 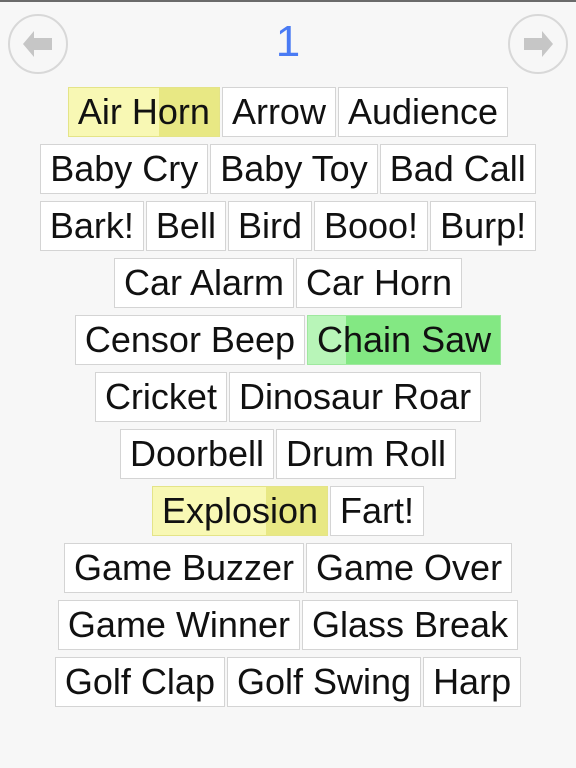 I want to click on sound-button: Car Alarm, so click(x=203, y=283).